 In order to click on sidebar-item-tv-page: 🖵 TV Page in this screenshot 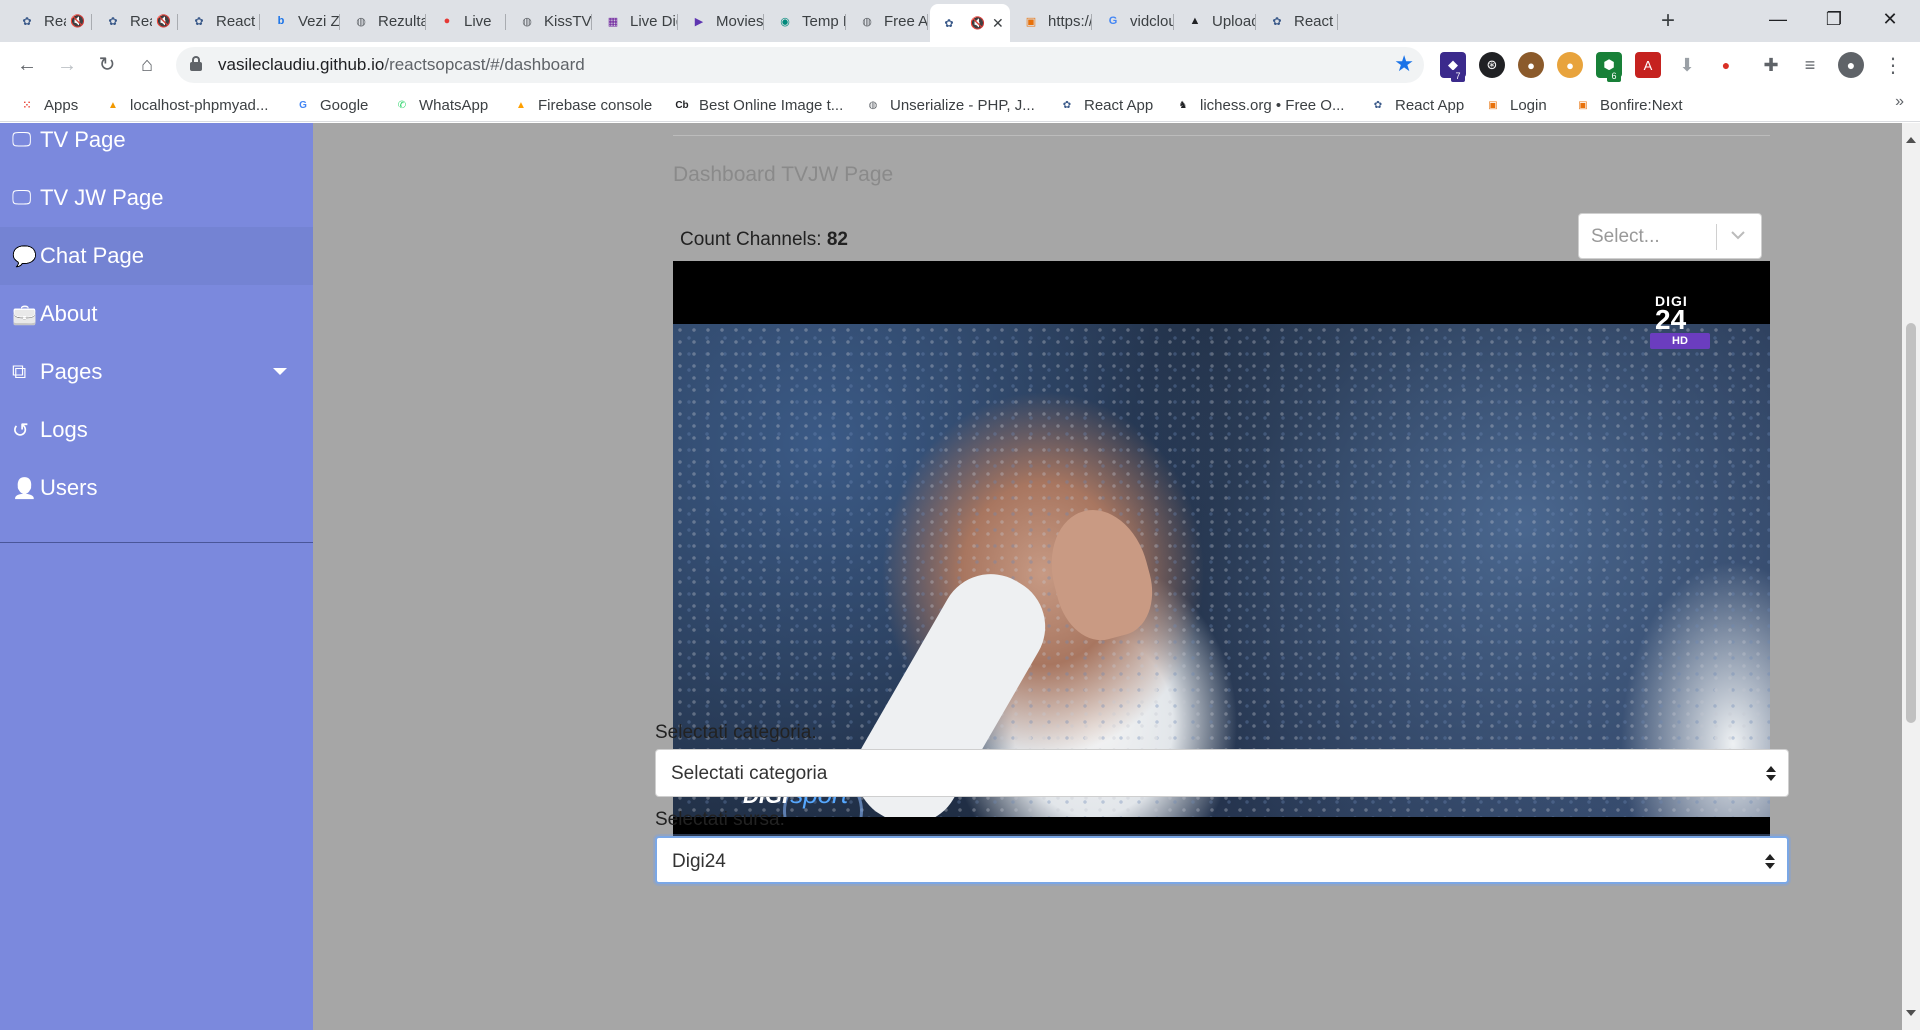, I will do `click(156, 146)`.